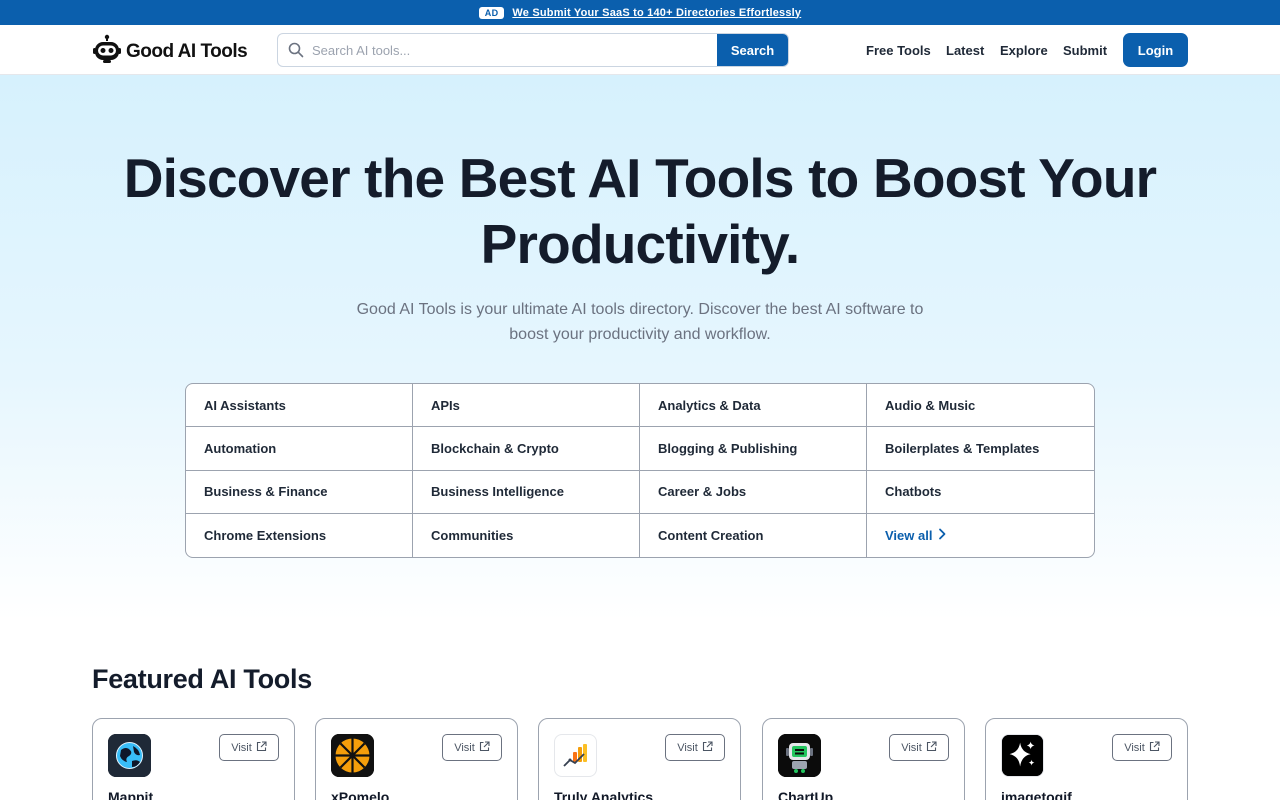  What do you see at coordinates (352, 755) in the screenshot?
I see `pomelo-slice-icon` at bounding box center [352, 755].